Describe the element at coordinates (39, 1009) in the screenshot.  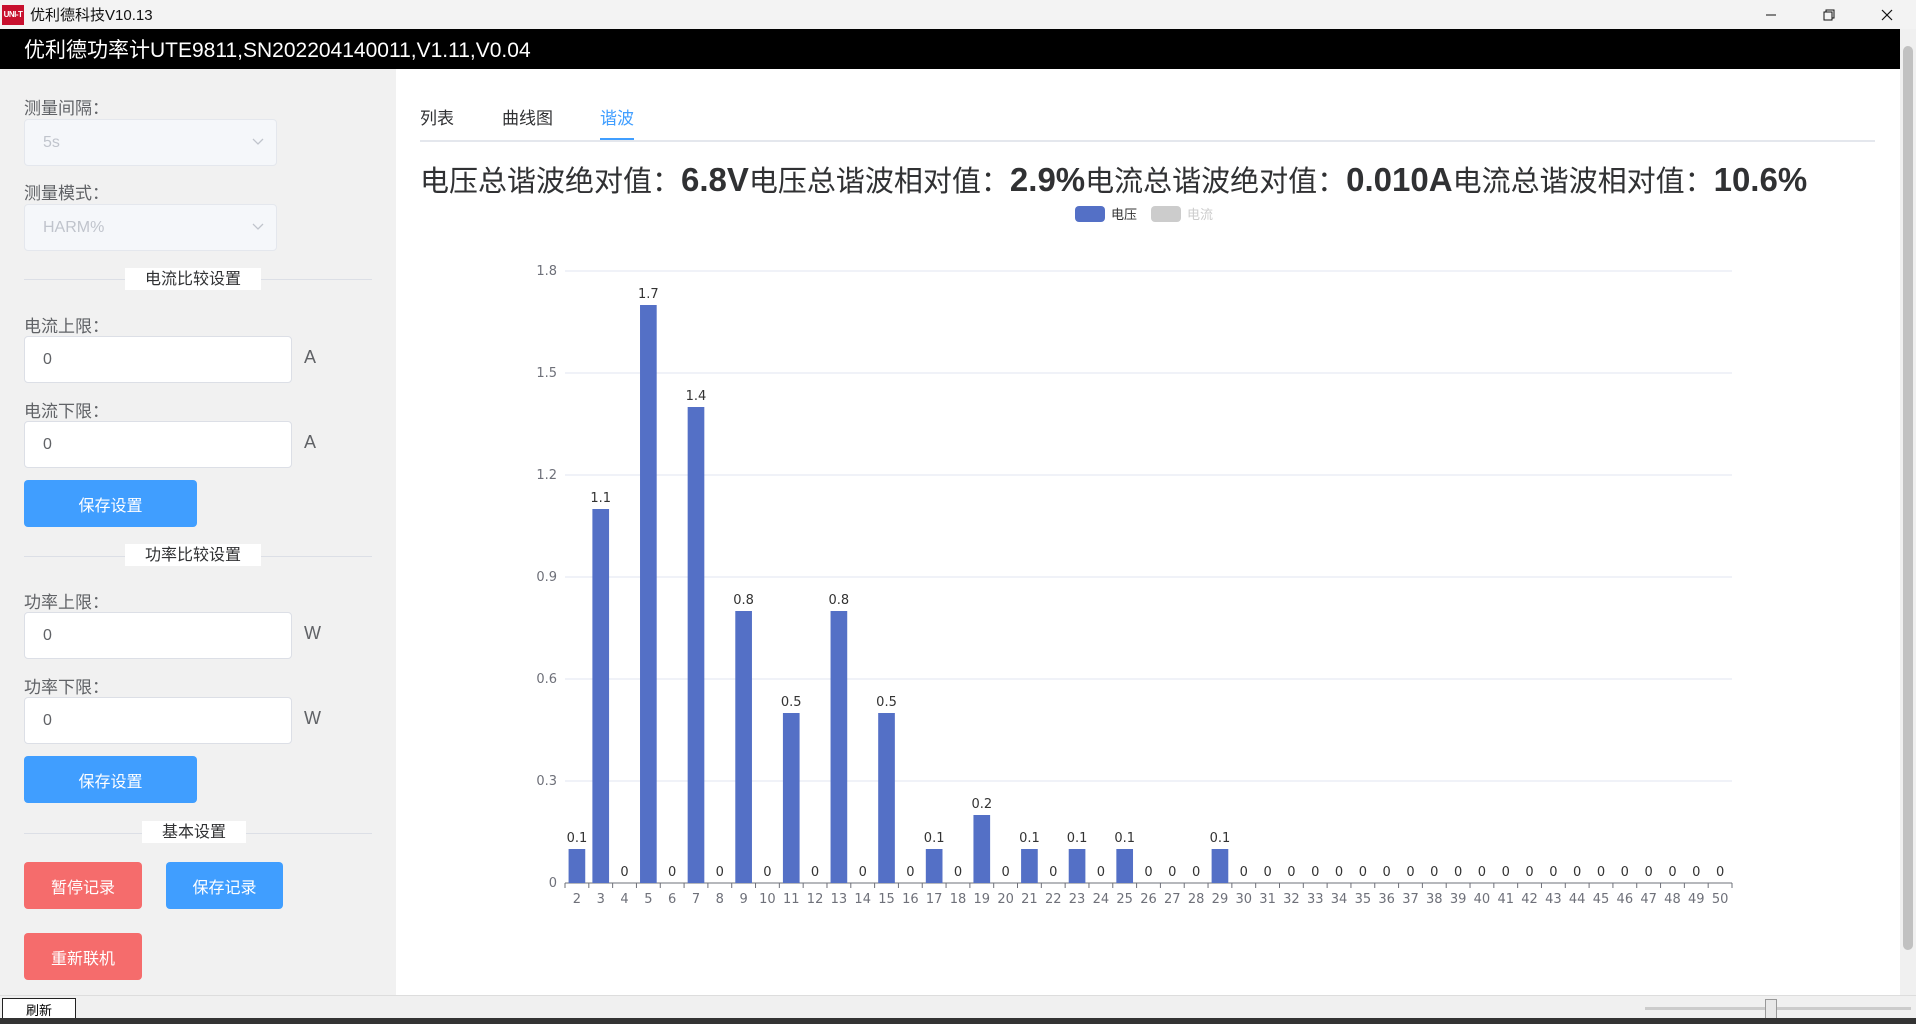
I see `refresh-button: 刷新` at that location.